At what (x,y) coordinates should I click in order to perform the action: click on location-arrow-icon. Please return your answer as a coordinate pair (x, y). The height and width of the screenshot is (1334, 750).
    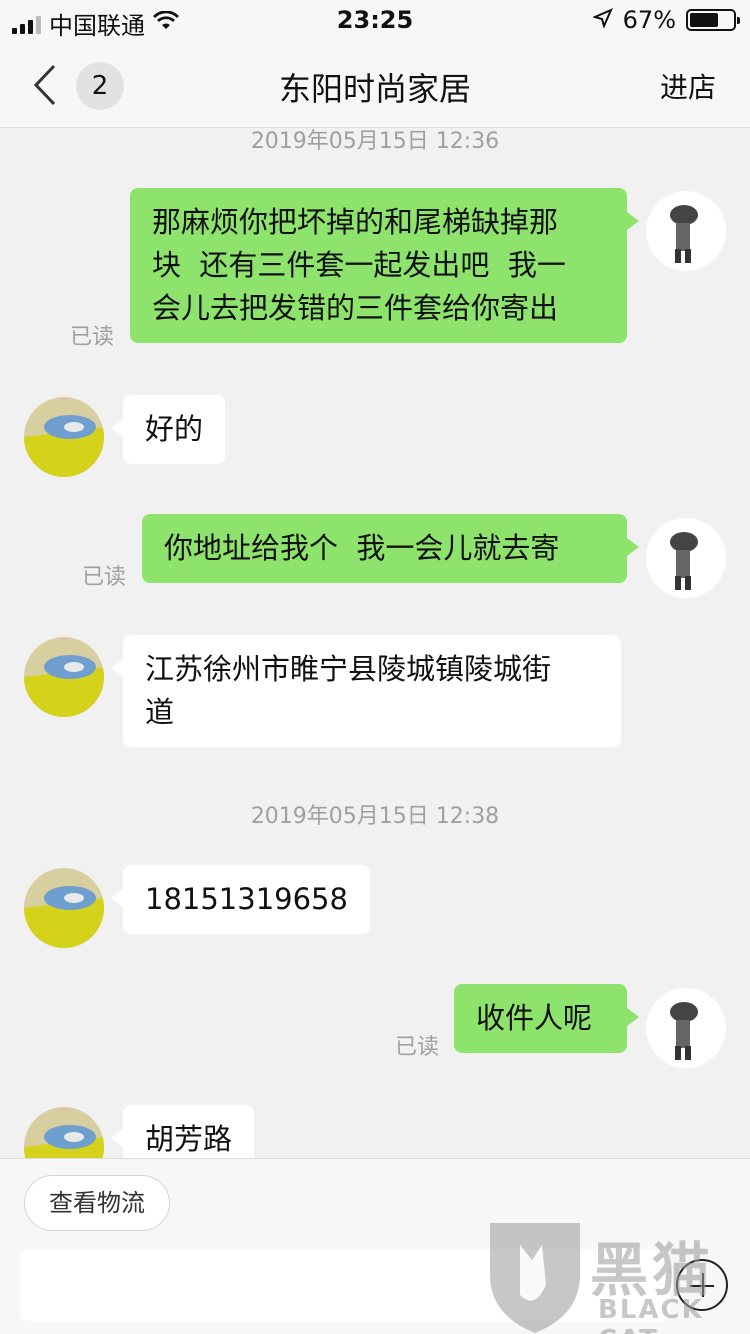
    Looking at the image, I should click on (602, 20).